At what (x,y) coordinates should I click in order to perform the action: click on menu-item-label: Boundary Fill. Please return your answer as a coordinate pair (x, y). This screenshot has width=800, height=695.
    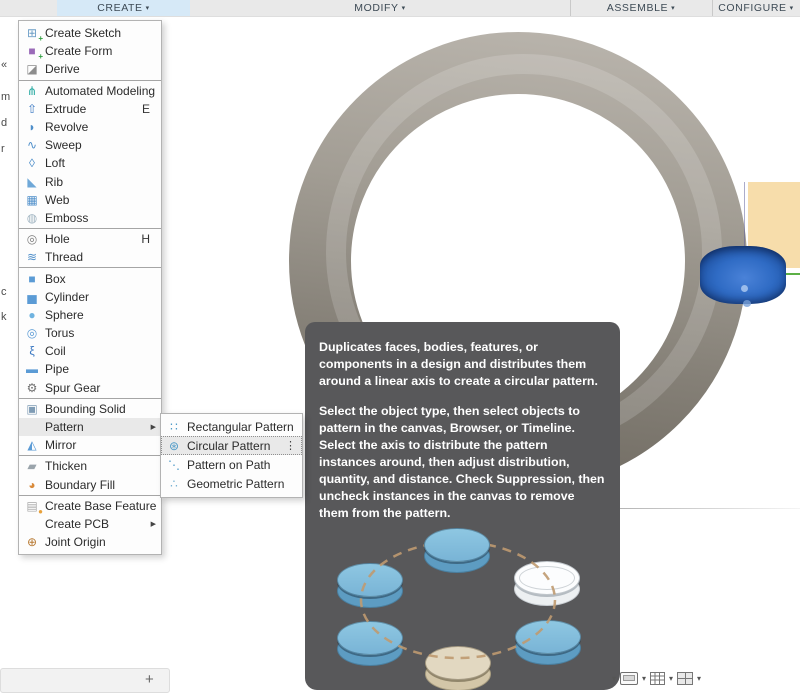
    Looking at the image, I should click on (80, 484).